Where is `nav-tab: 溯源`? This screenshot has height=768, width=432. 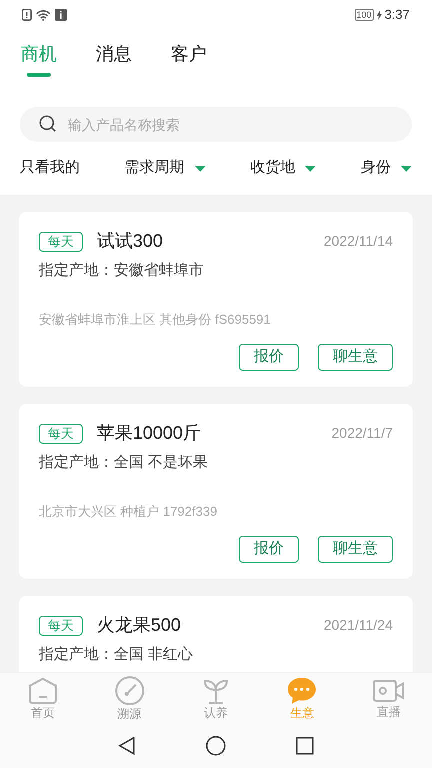 nav-tab: 溯源 is located at coordinates (129, 698).